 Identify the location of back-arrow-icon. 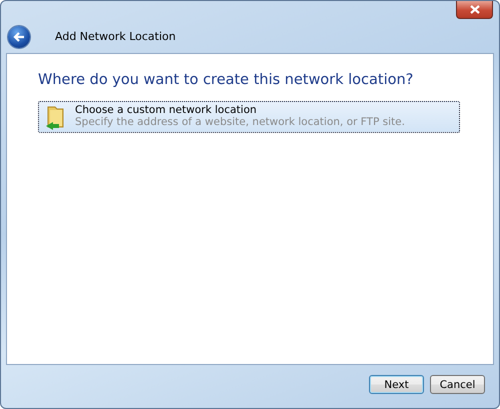
(19, 37).